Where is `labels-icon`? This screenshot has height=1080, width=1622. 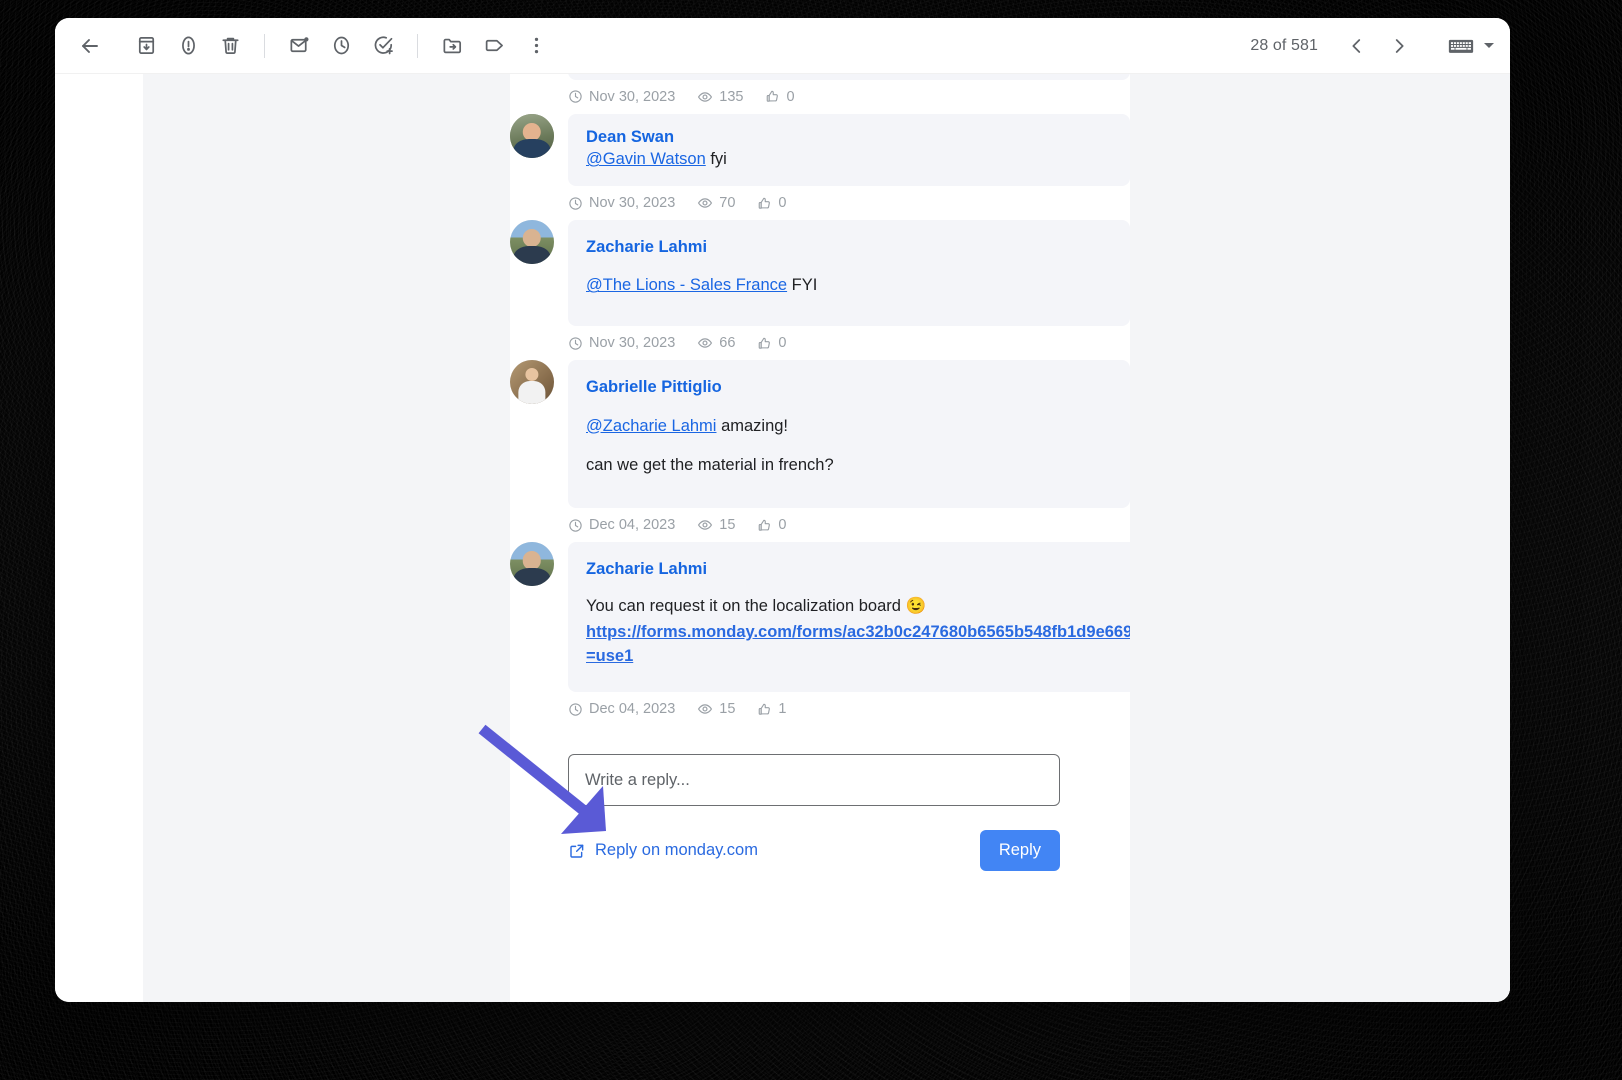
labels-icon is located at coordinates (494, 46).